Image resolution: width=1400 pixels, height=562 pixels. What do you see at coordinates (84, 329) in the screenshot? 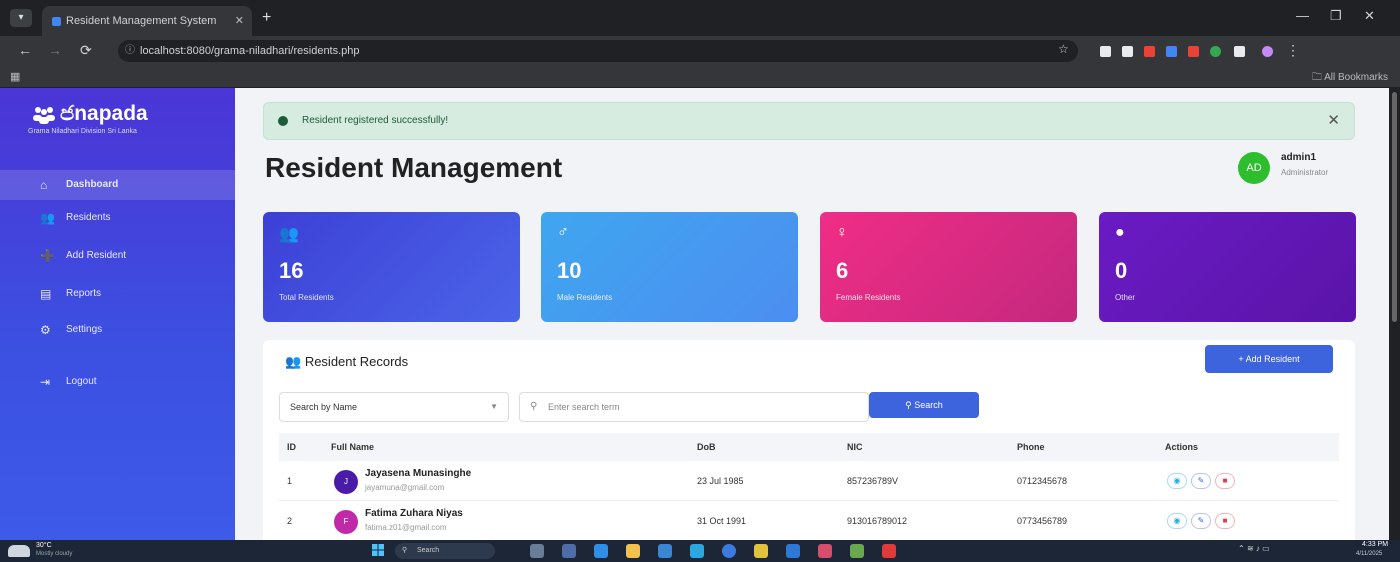
I see `sidebar-item-label: Settings` at bounding box center [84, 329].